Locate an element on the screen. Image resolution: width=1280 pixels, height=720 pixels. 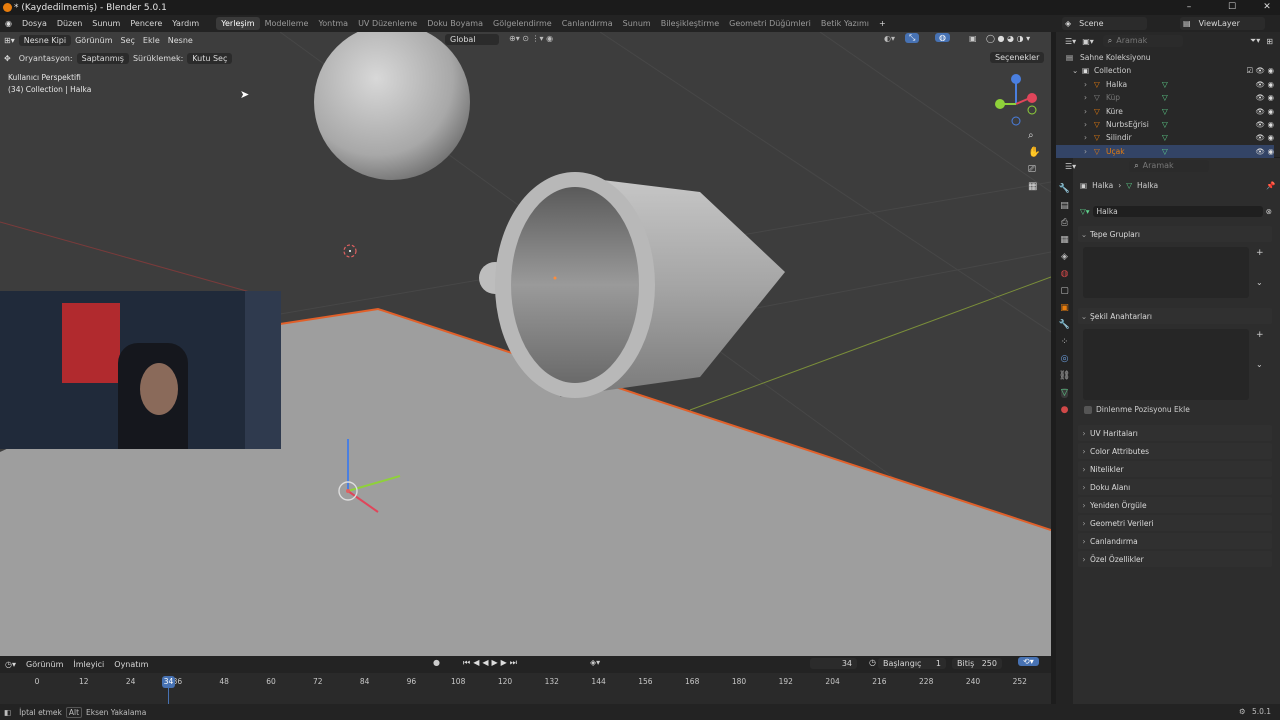
viewport-menu-view: Görünüm is located at coordinates (93, 40).